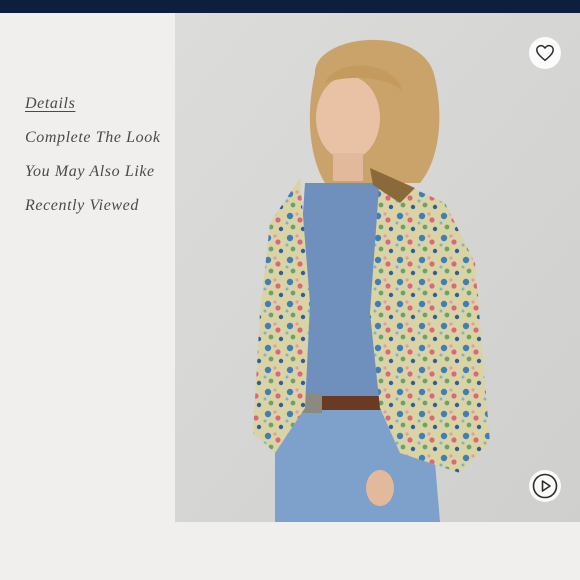 The width and height of the screenshot is (580, 580). I want to click on nav-item-complete-the-look: Complete The Look, so click(93, 138).